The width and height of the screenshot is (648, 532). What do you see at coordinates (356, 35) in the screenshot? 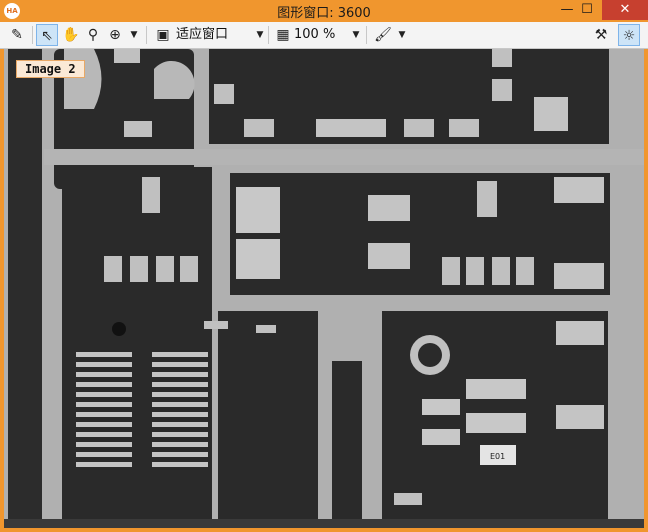
I see `zoom-percent-arrow: ▼` at bounding box center [356, 35].